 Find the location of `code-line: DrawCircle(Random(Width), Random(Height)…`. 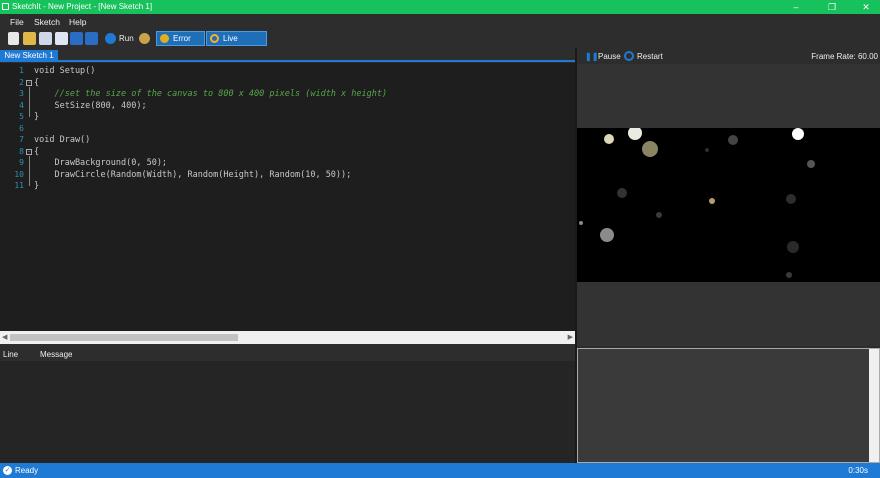

code-line: DrawCircle(Random(Width), Random(Height)… is located at coordinates (193, 174).